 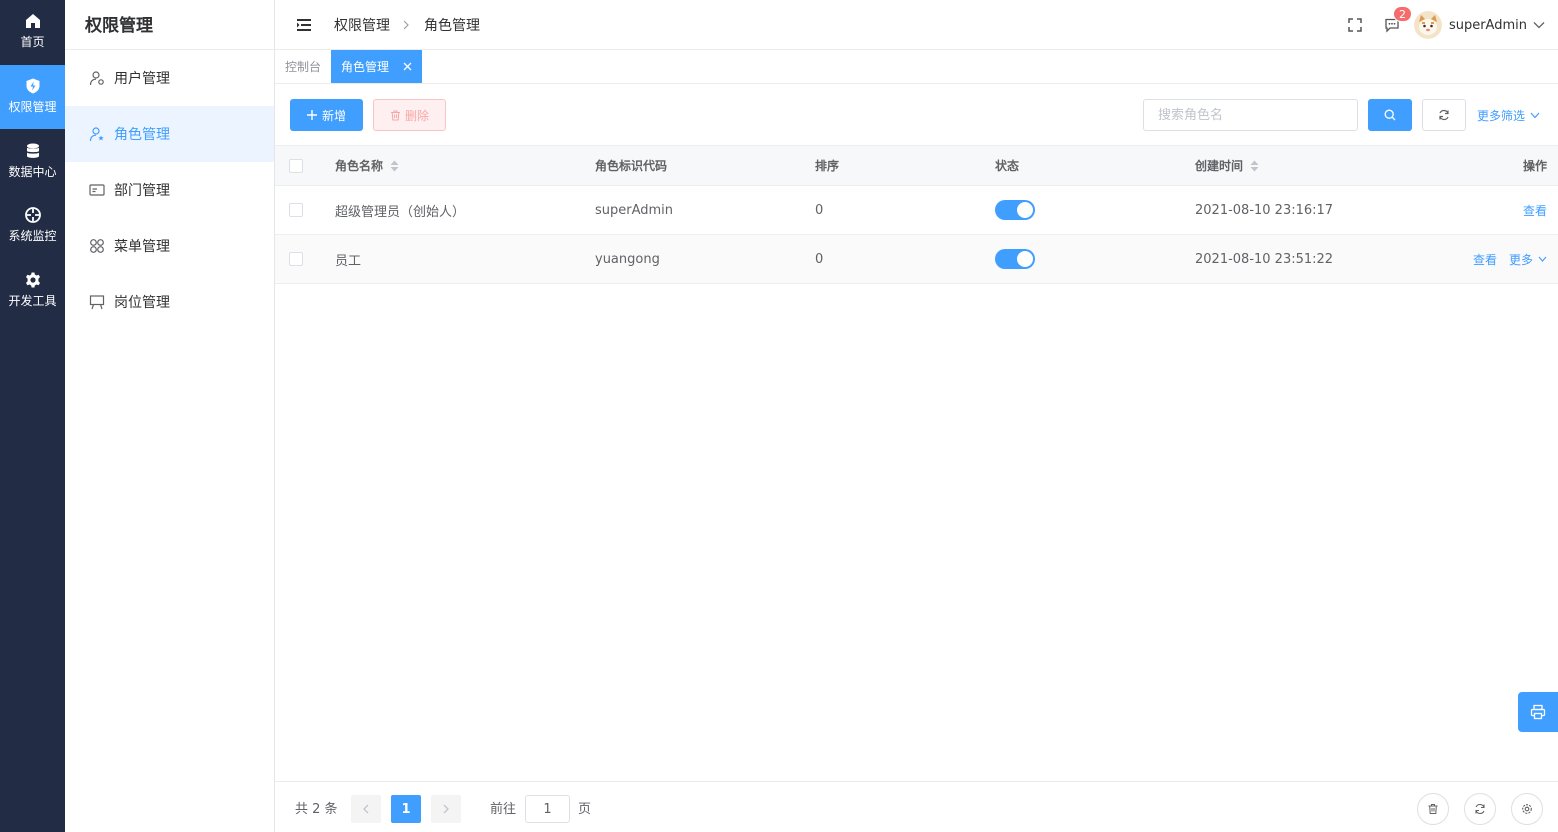 I want to click on breadcrumb-item: 权限管理, so click(x=362, y=25).